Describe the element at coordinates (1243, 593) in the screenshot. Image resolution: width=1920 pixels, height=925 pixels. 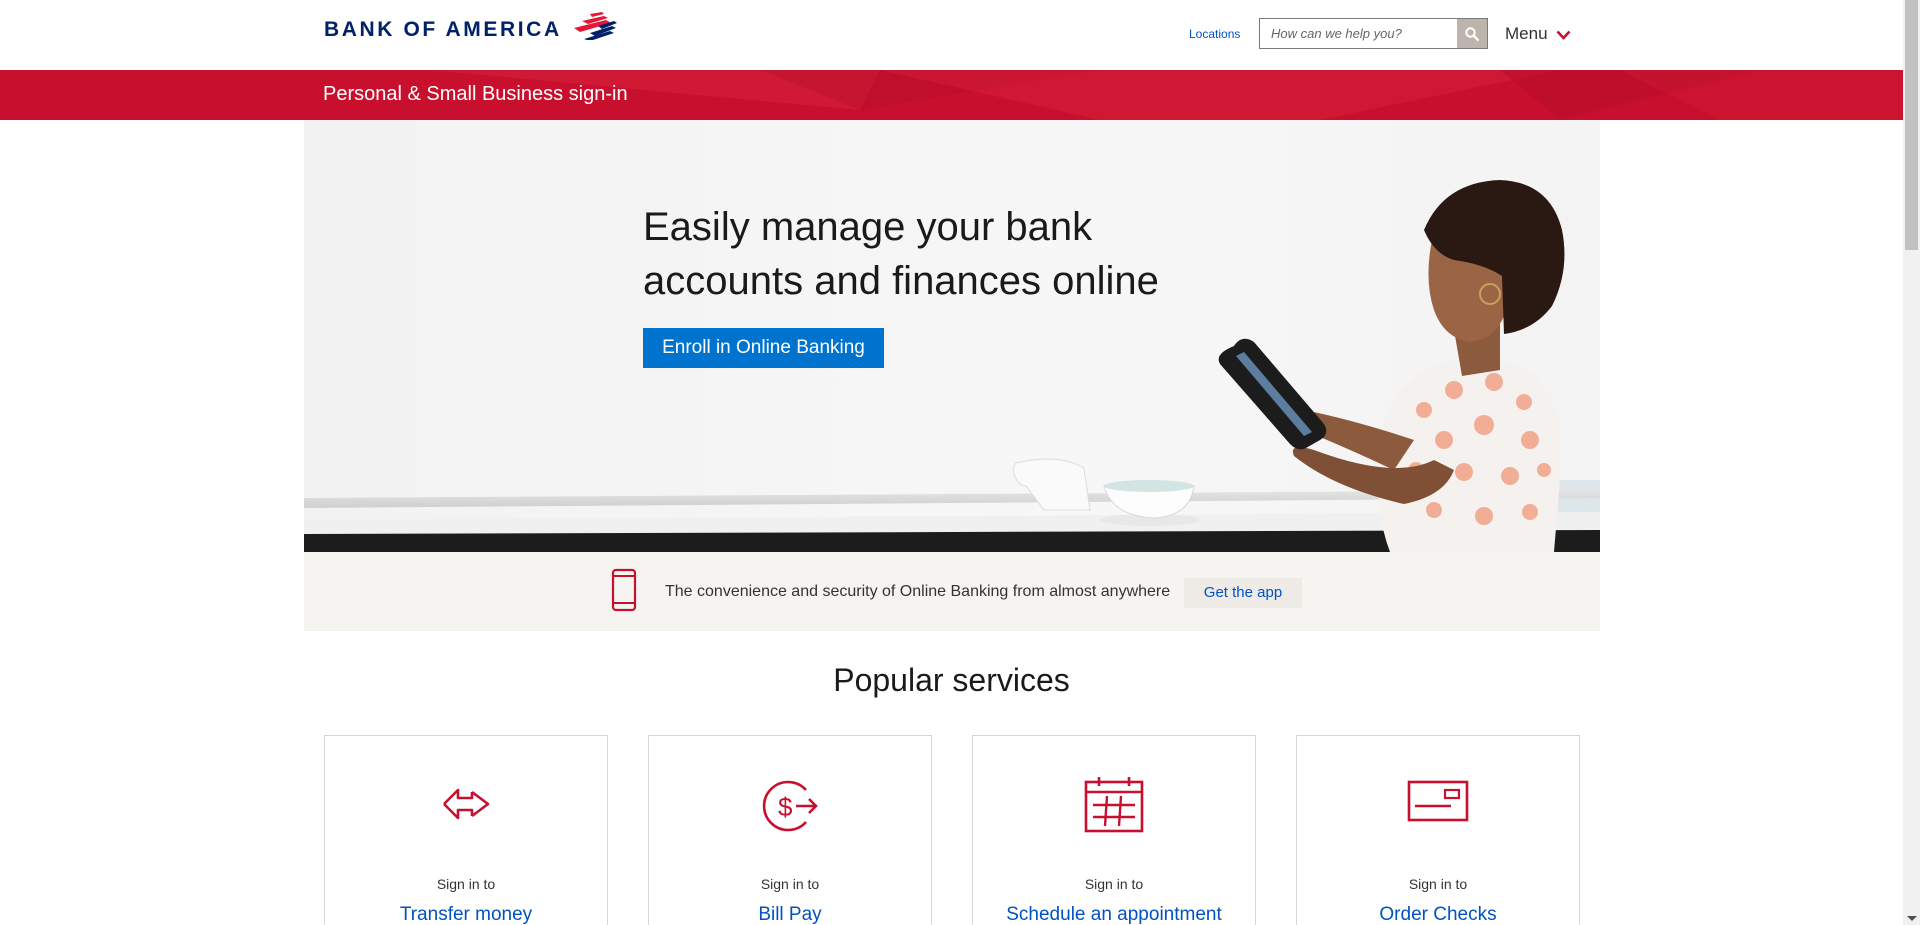
I see `get-the-app-link: Get the app` at that location.